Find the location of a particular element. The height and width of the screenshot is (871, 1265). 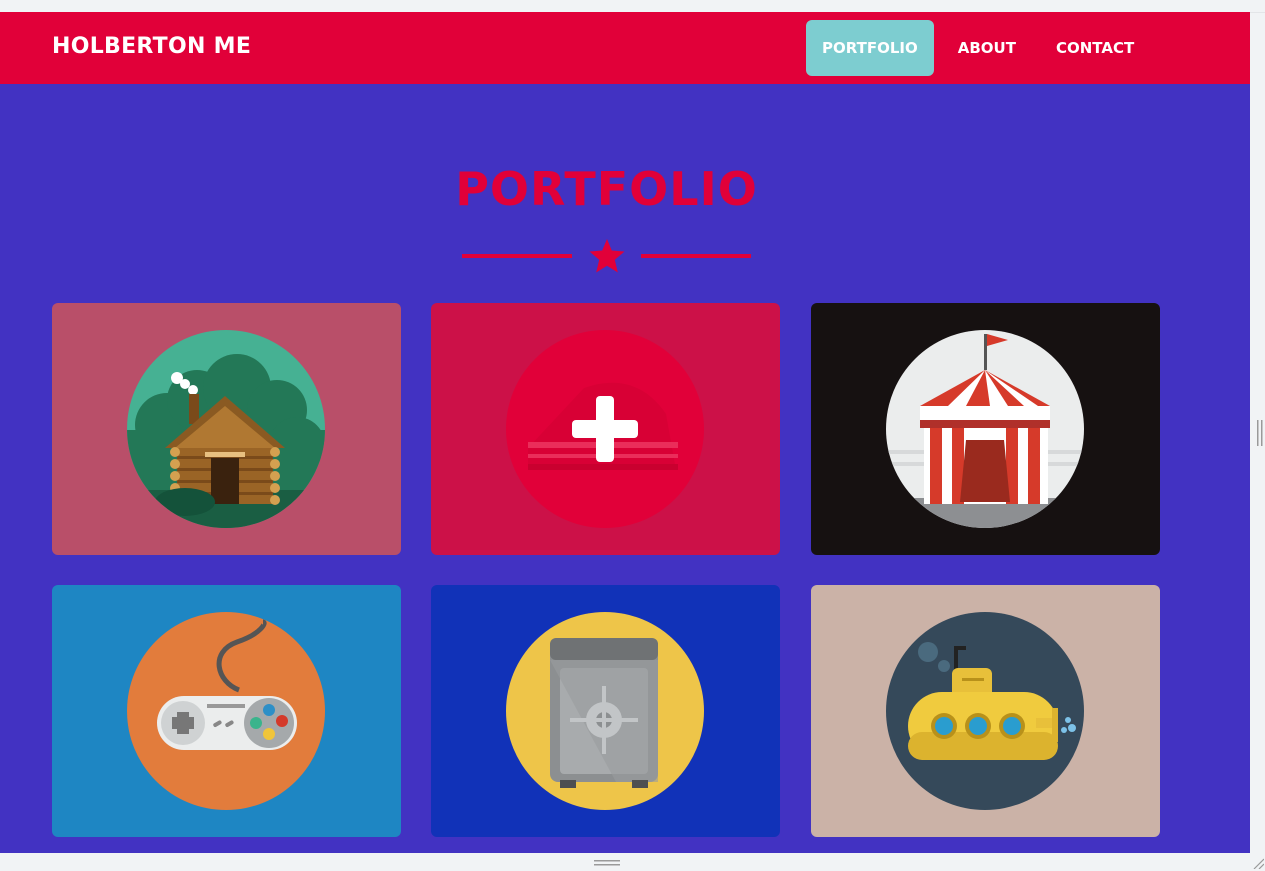

portfolio-item-cake is located at coordinates (605, 429).